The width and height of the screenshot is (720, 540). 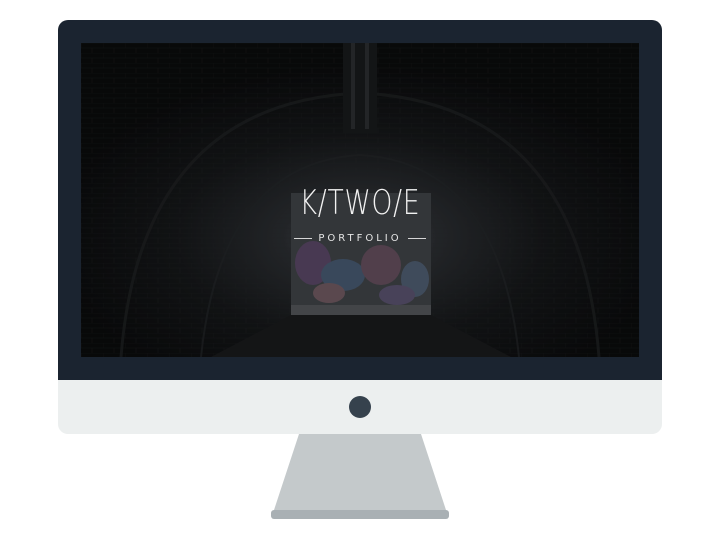 I want to click on hero-subtitle-row: PORTFOLIO, so click(x=360, y=238).